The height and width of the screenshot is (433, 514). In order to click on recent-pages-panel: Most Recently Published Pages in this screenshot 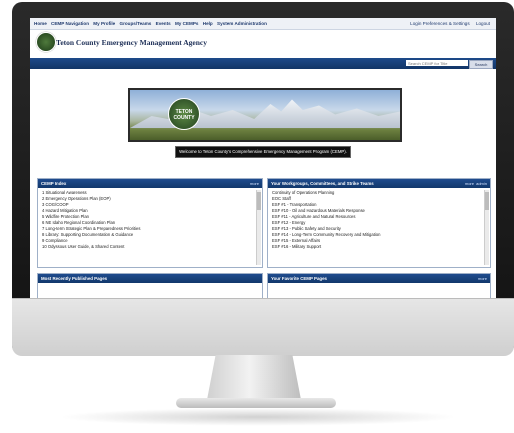, I will do `click(150, 285)`.